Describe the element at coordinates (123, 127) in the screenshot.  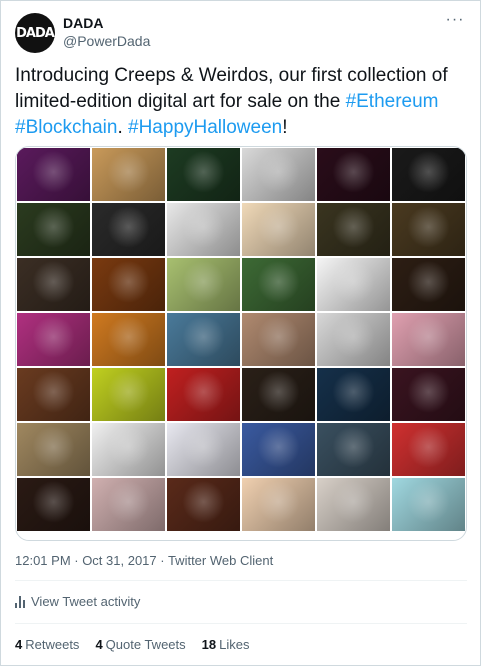
I see `tweet-text-part: .` at that location.